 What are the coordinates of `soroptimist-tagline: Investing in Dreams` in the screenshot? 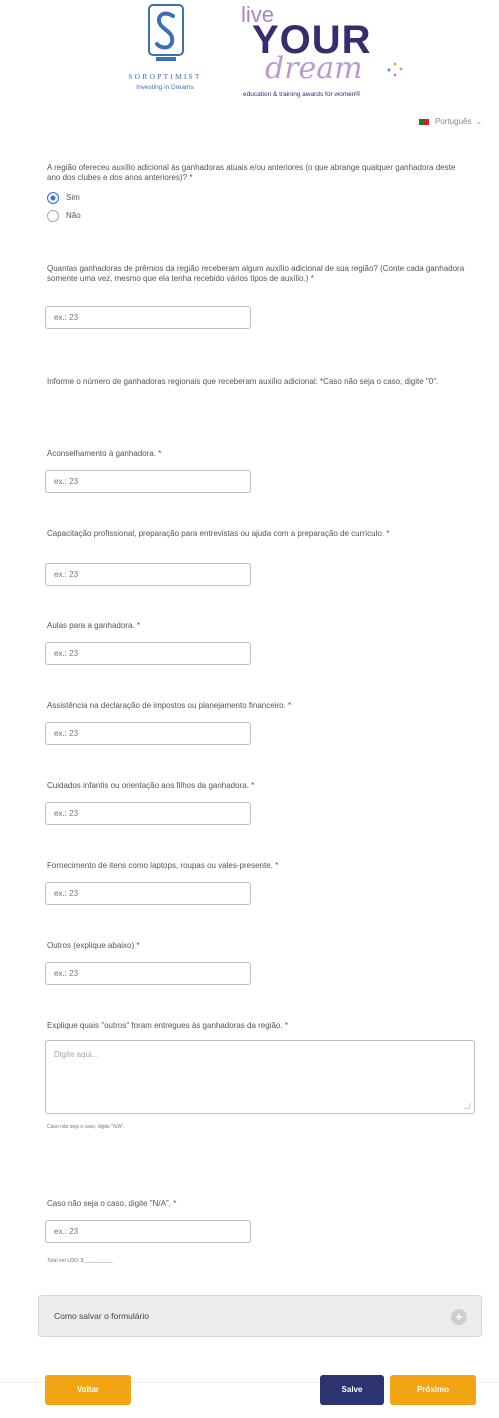 It's located at (165, 87).